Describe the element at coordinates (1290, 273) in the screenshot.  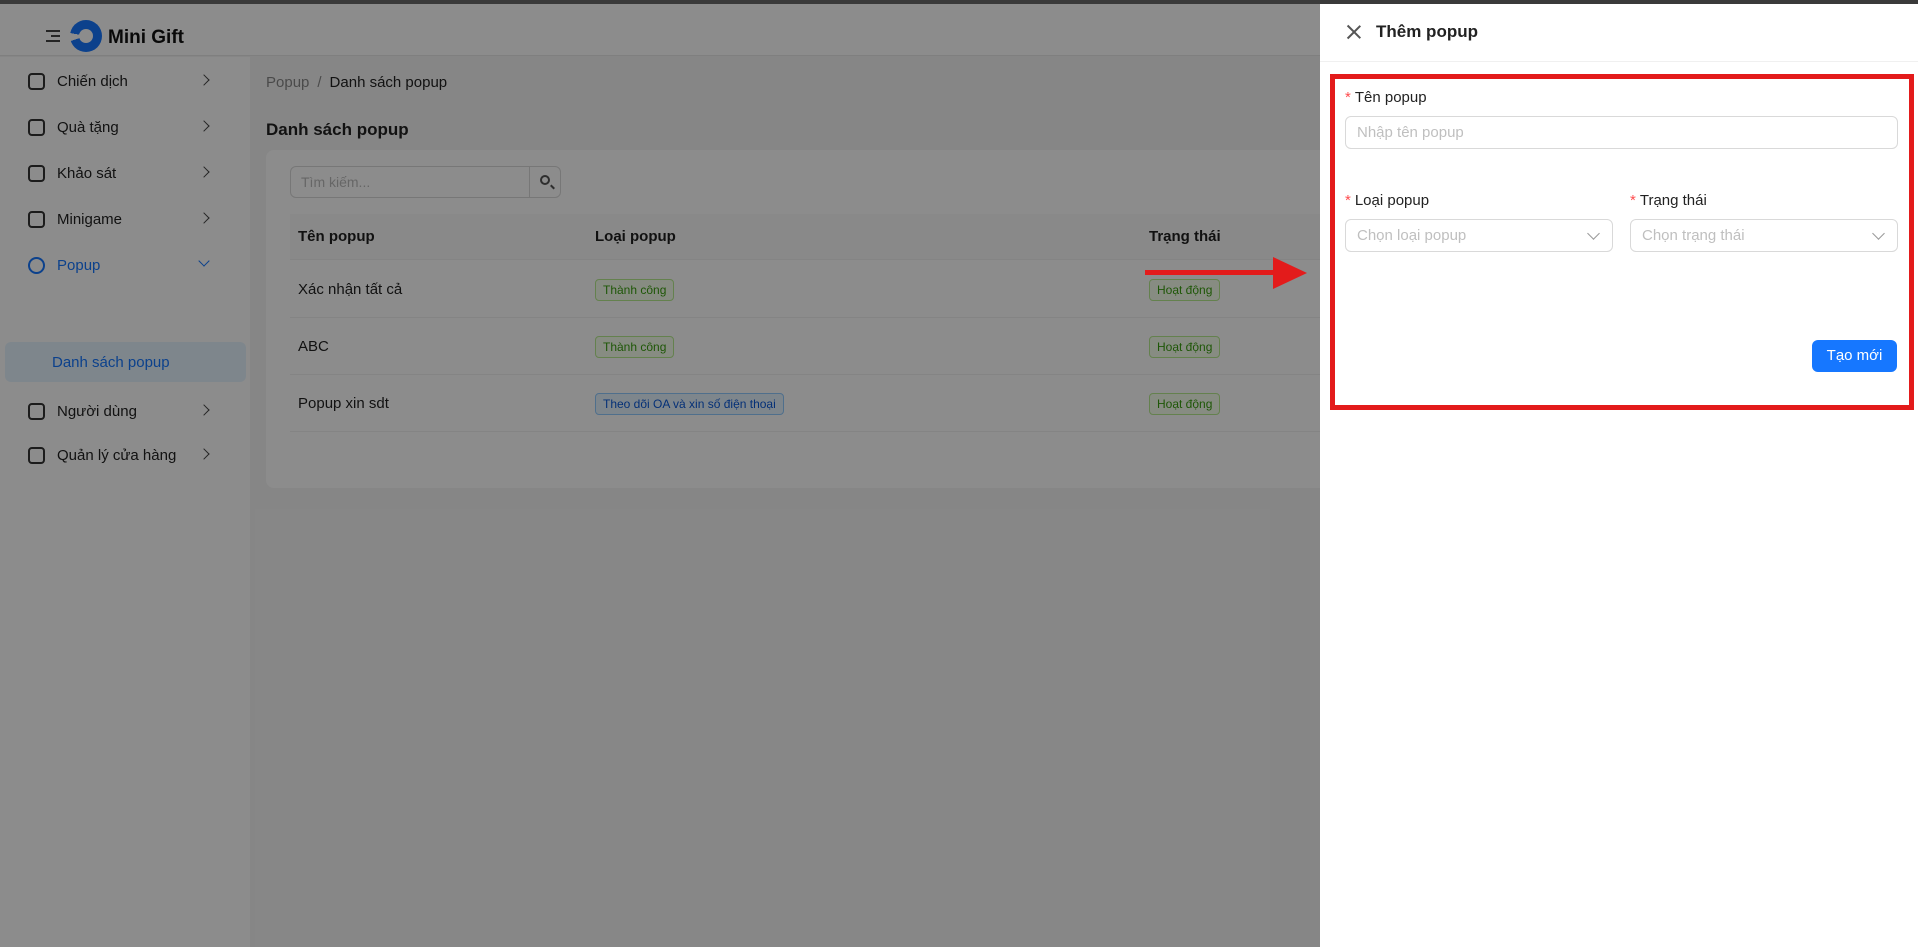
I see `annotation-arrow-head` at that location.